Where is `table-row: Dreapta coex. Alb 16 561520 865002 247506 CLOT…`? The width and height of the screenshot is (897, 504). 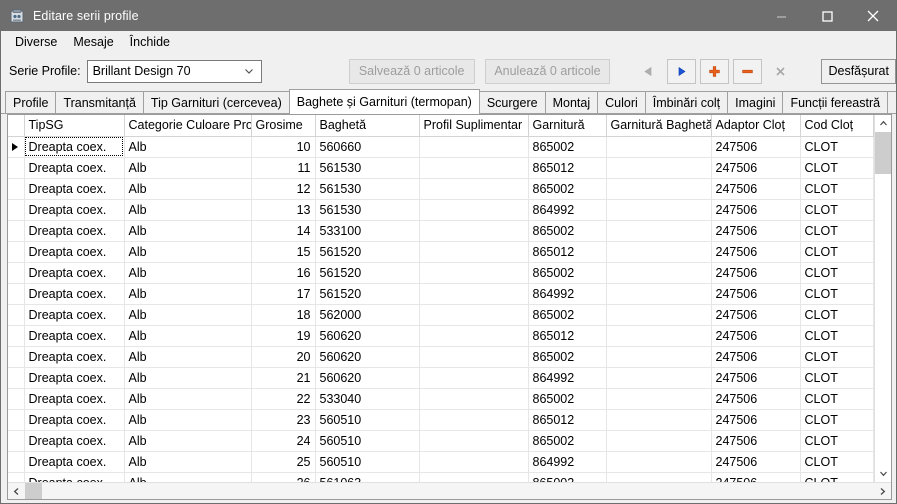
table-row: Dreapta coex. Alb 16 561520 865002 247506 CLOT… is located at coordinates (441, 273).